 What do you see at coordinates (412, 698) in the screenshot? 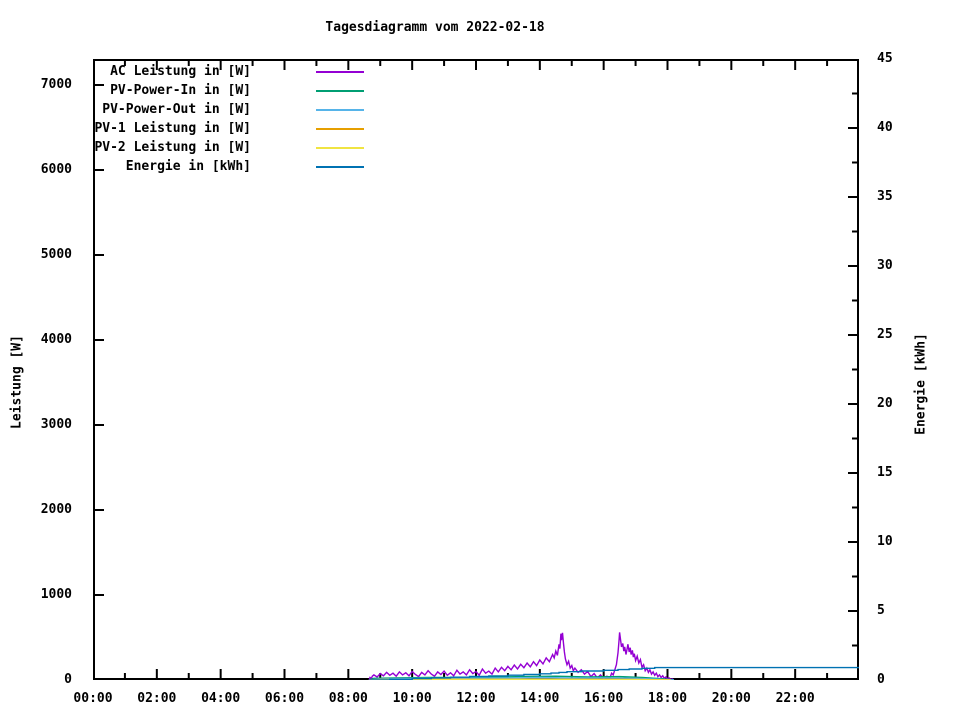
I see `x-axis-tick-label: 10:00` at bounding box center [412, 698].